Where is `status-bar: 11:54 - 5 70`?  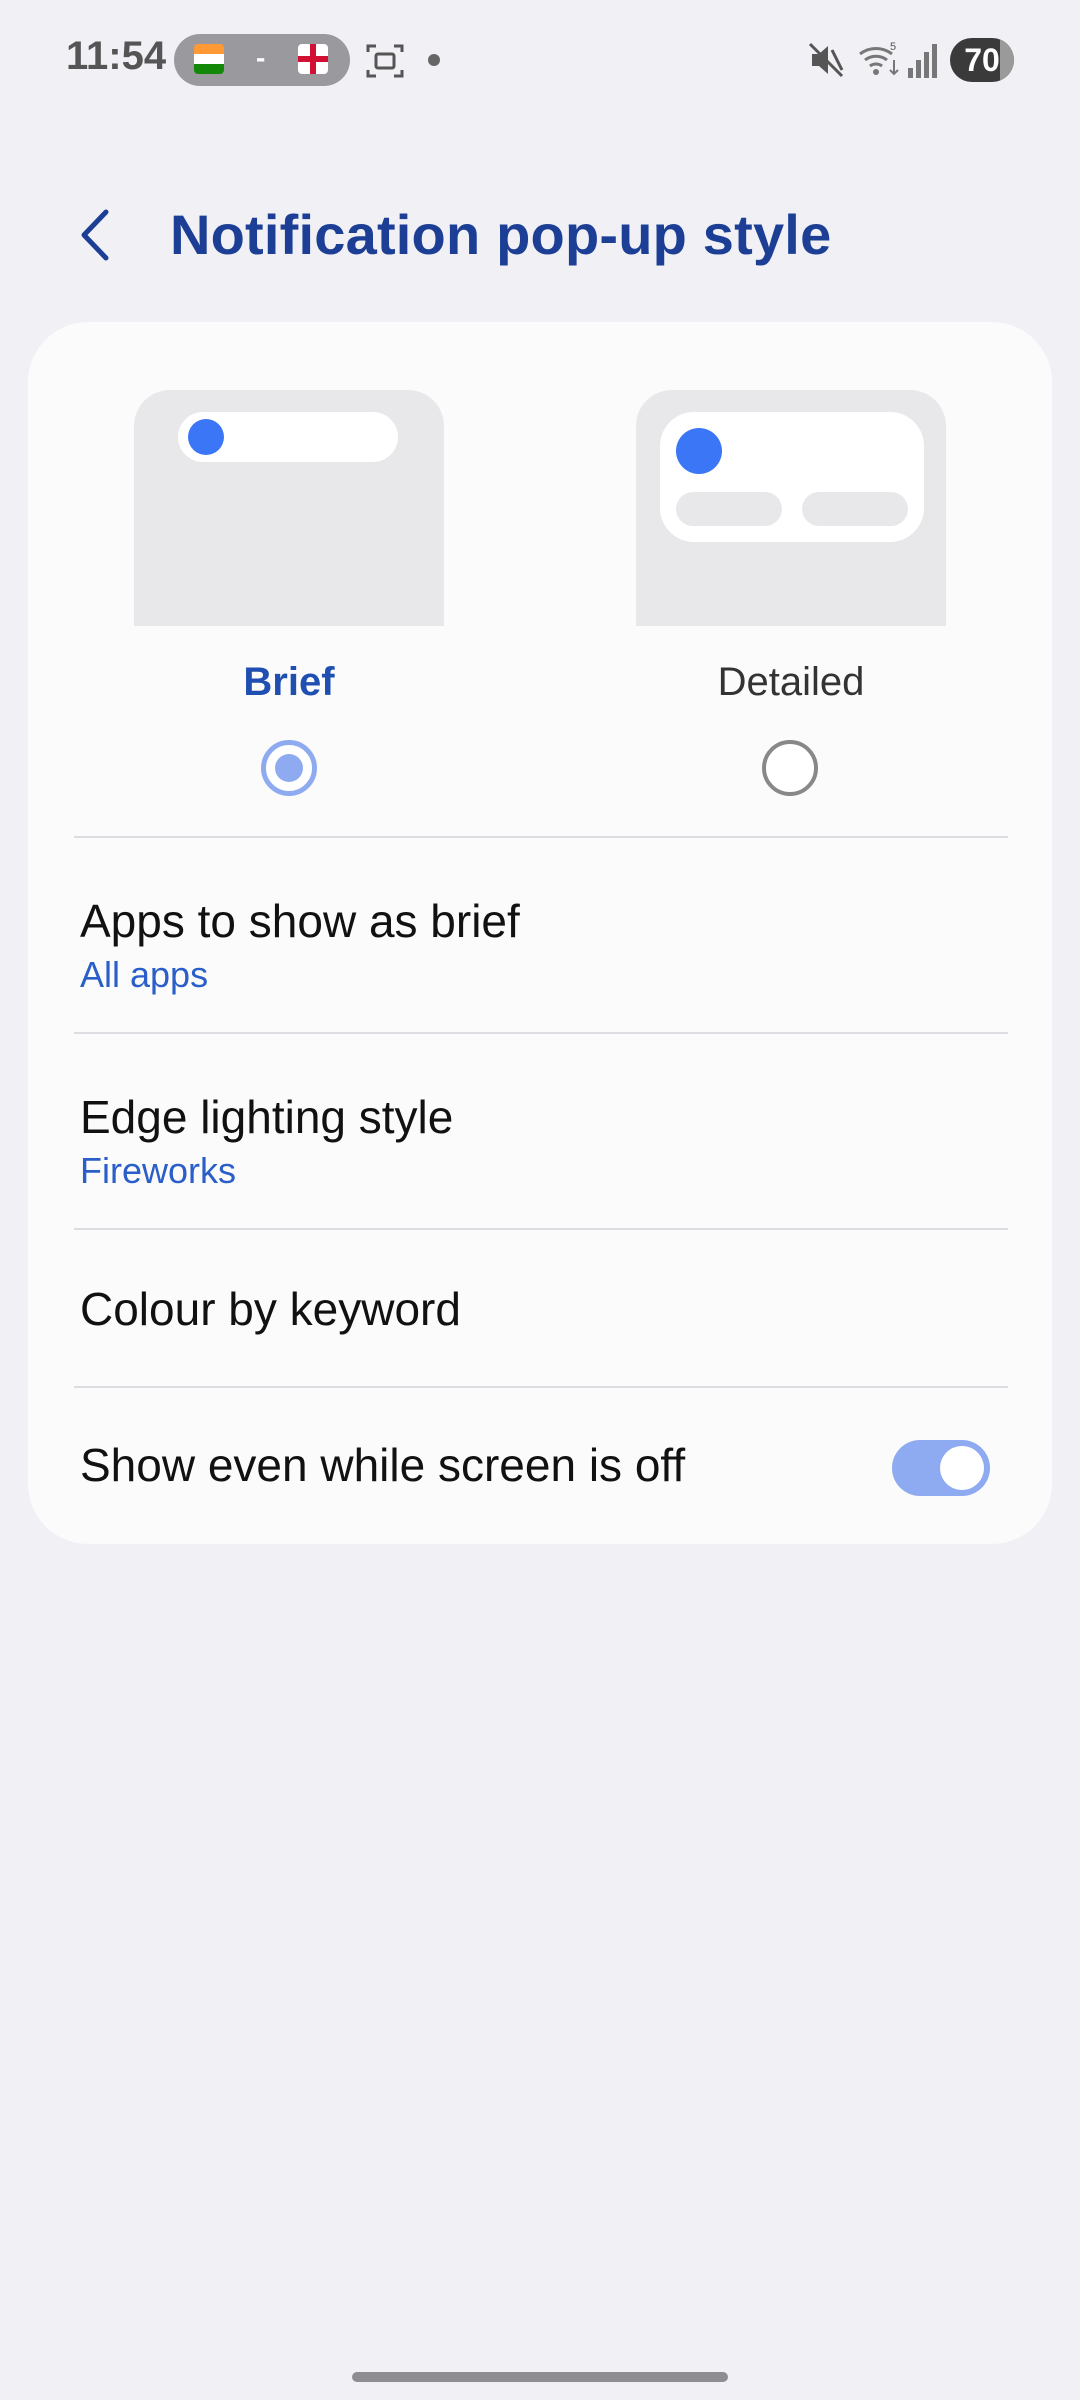
status-bar: 11:54 - 5 70 is located at coordinates (540, 60).